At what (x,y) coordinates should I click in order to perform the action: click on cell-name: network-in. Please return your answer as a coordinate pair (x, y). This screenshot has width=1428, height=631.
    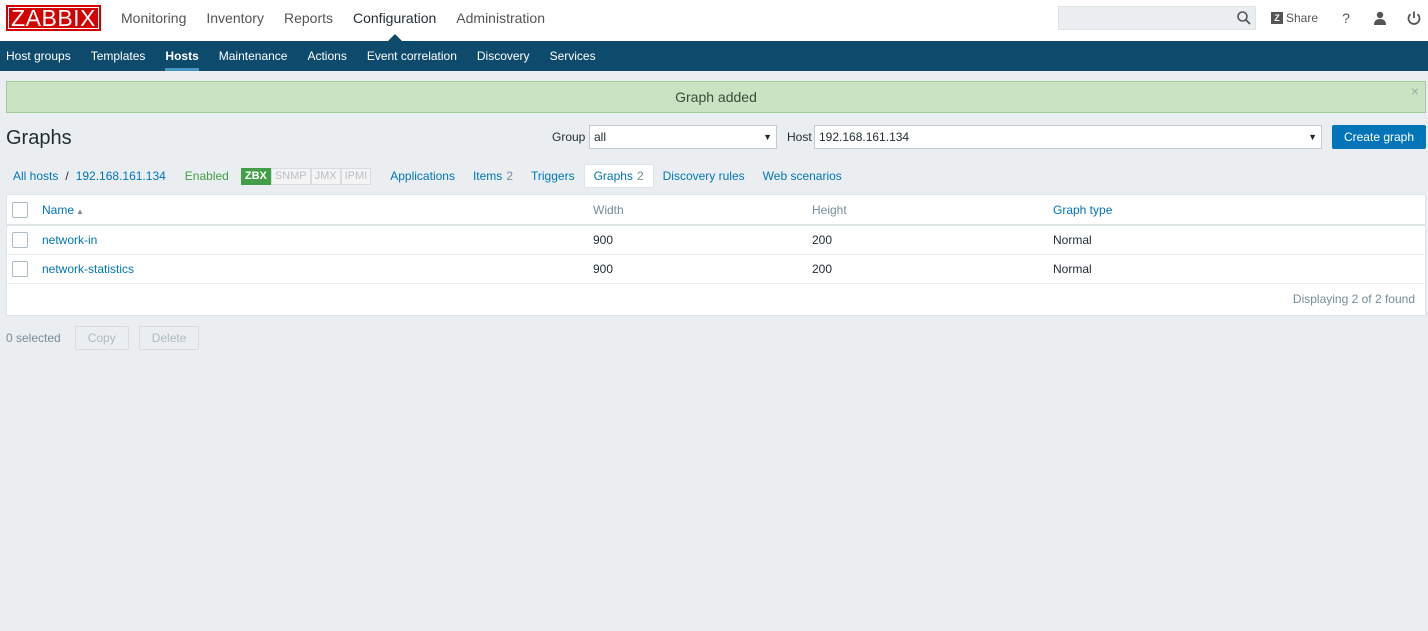
    Looking at the image, I should click on (317, 240).